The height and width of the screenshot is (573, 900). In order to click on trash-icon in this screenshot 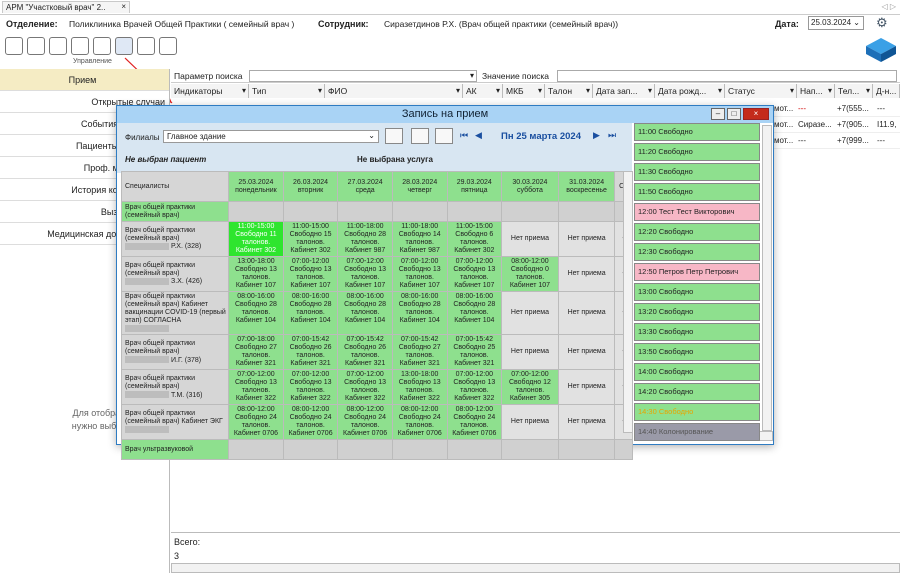, I will do `click(102, 46)`.